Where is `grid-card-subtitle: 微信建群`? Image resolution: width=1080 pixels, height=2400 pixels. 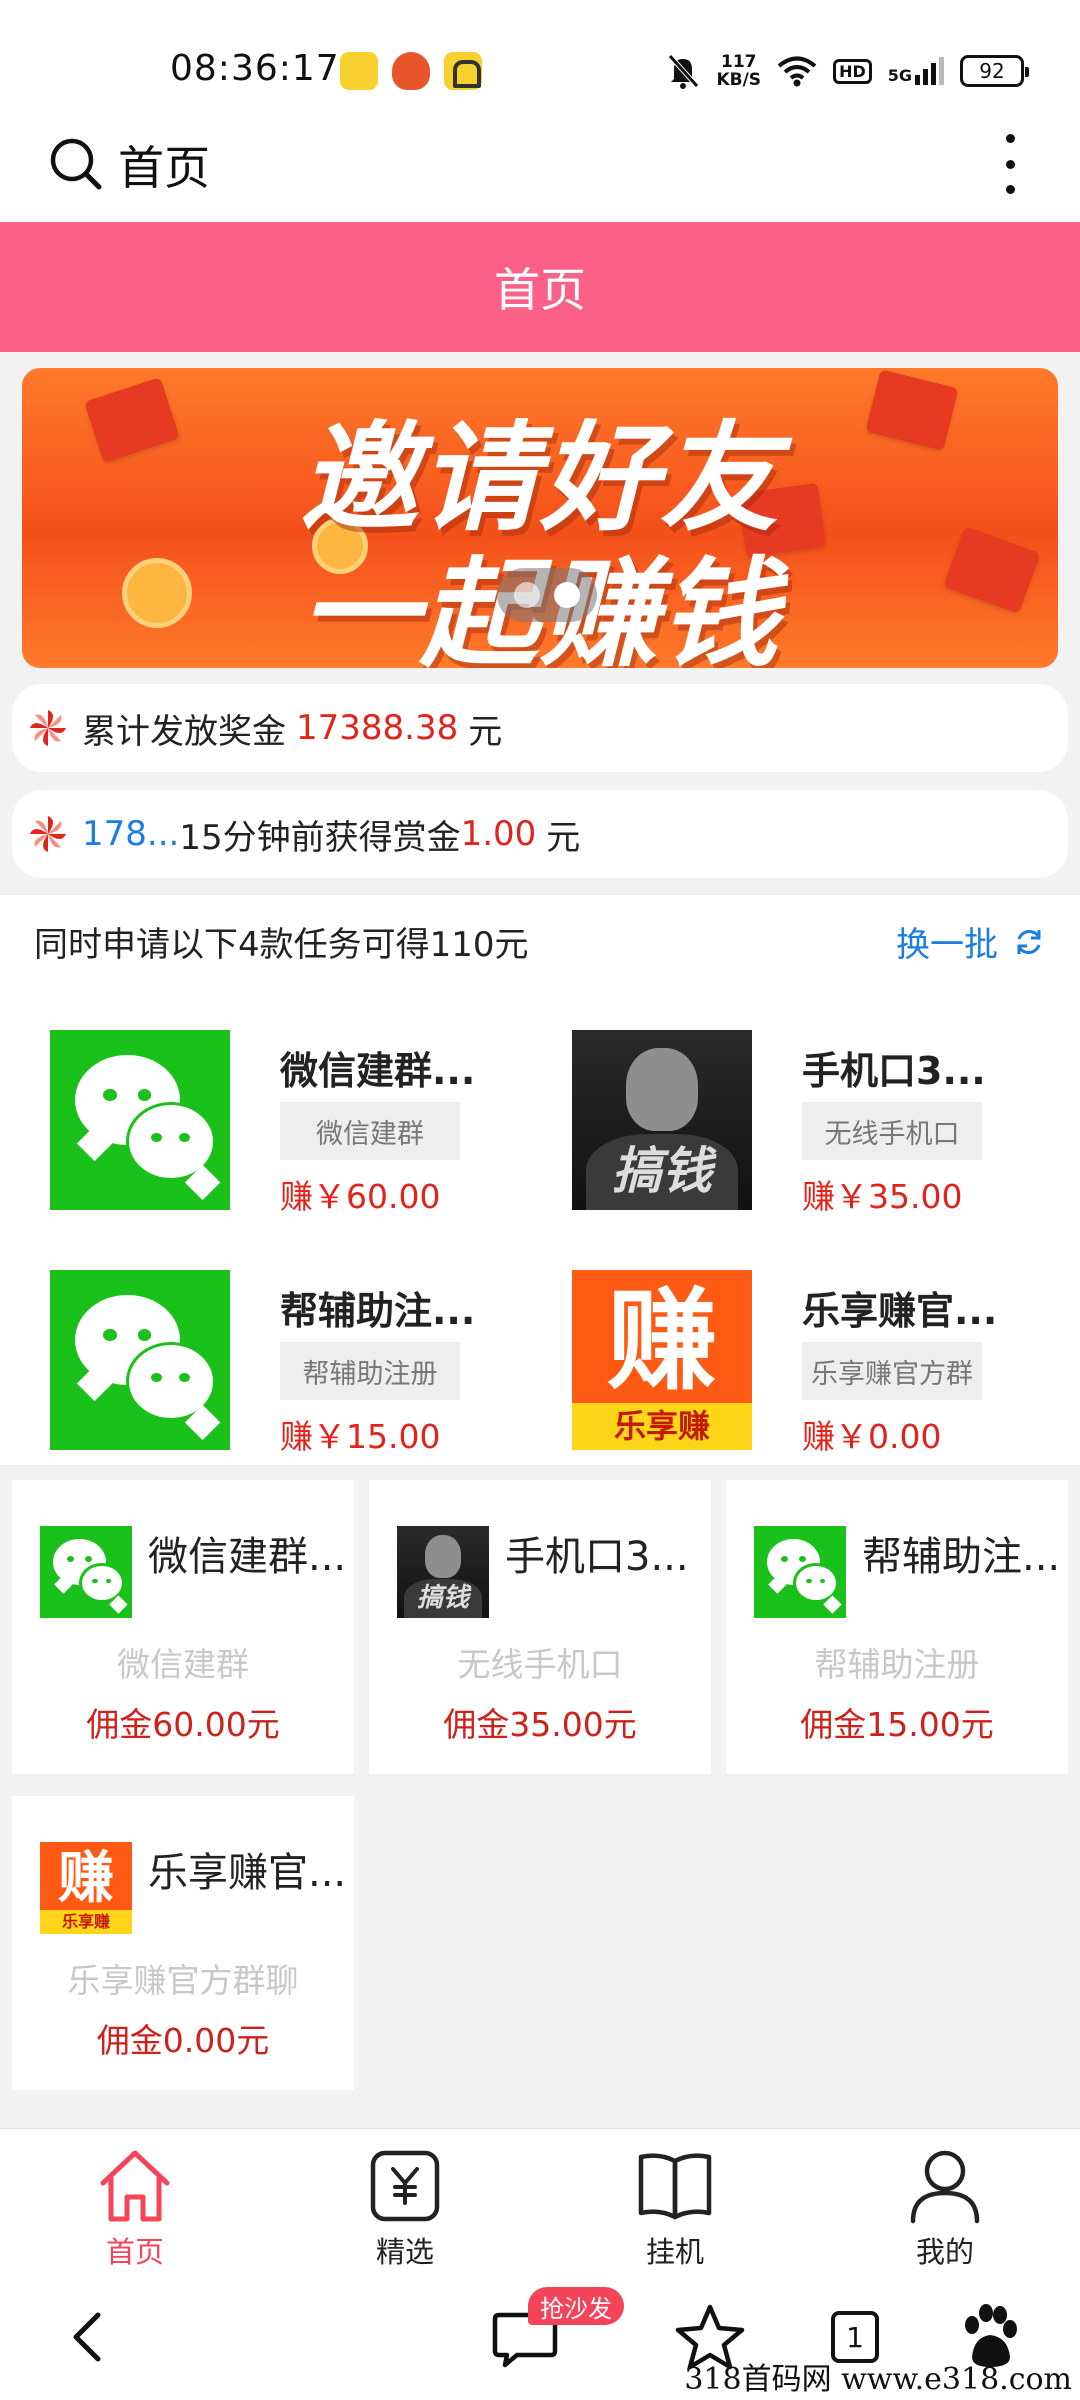 grid-card-subtitle: 微信建群 is located at coordinates (183, 1664).